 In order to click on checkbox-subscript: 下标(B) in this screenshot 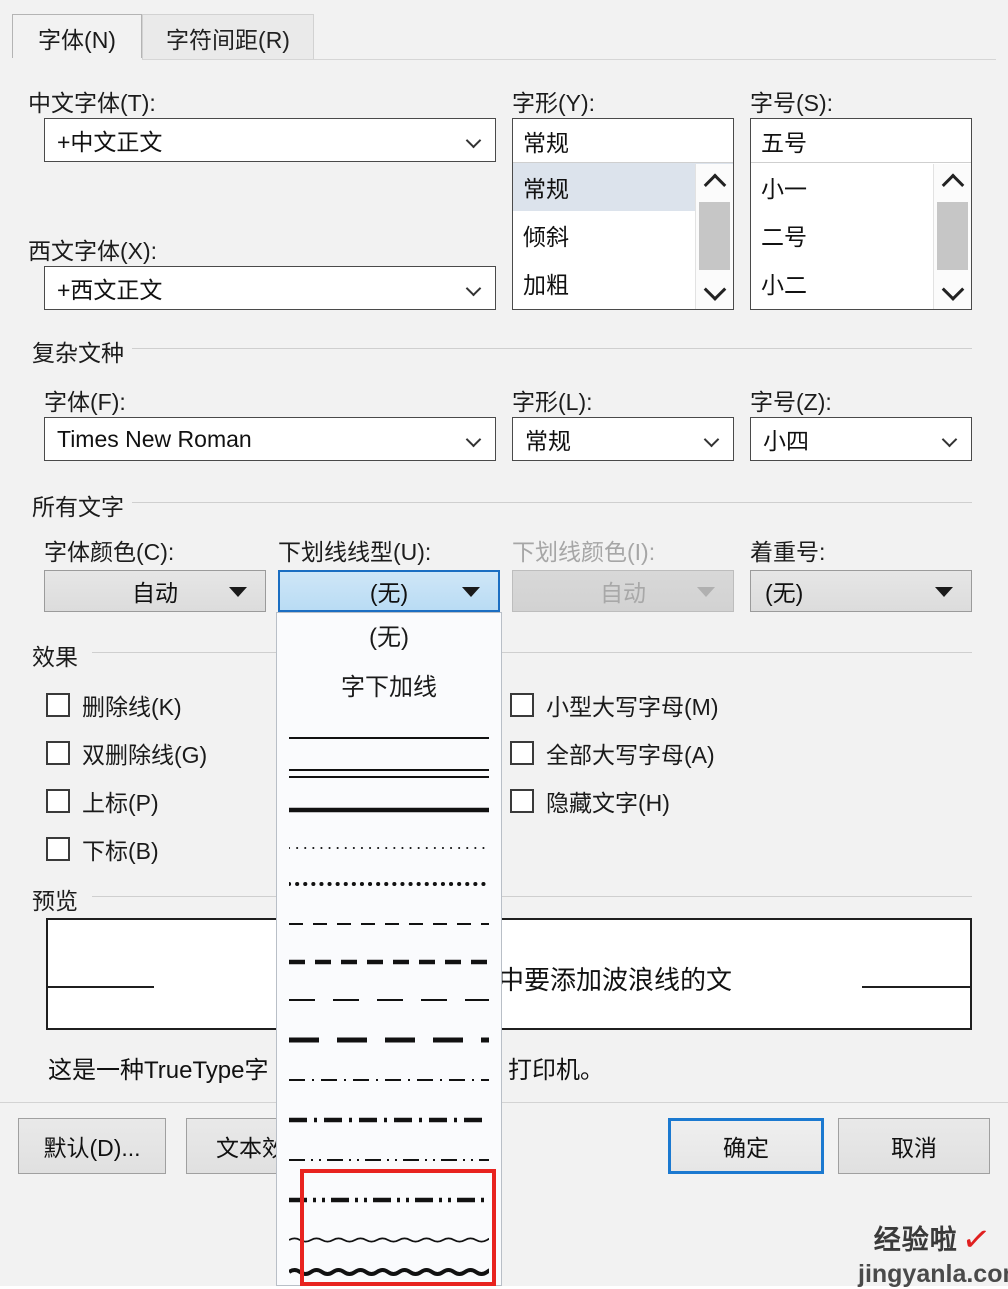, I will do `click(102, 849)`.